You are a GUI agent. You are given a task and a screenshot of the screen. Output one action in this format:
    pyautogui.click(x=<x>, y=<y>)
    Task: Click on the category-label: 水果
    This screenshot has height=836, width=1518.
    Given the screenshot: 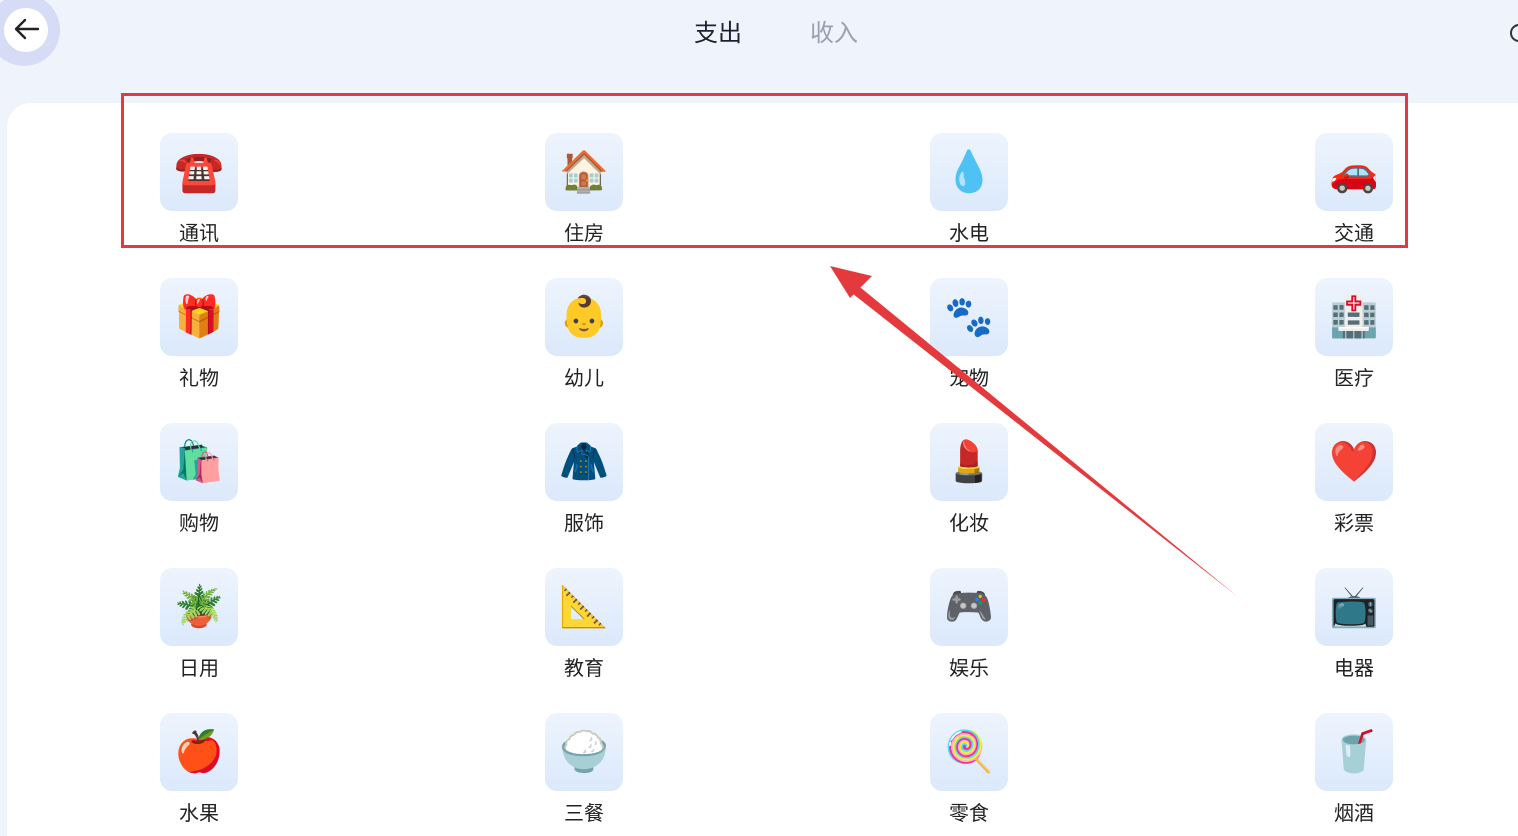 What is the action you would take?
    pyautogui.click(x=199, y=813)
    